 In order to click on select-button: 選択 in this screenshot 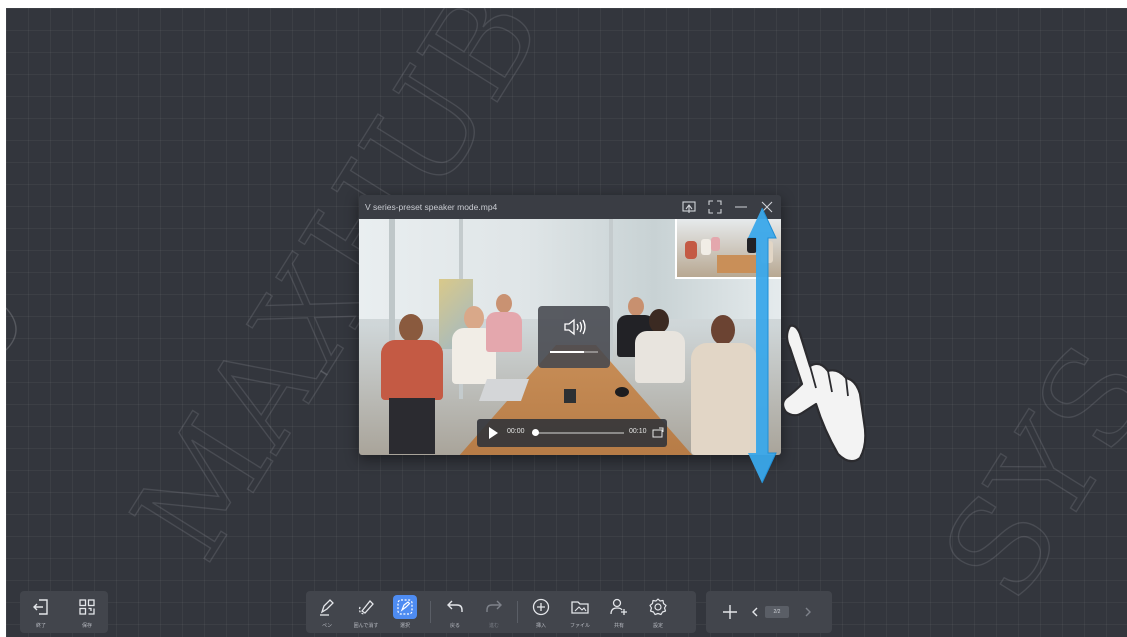, I will do `click(405, 612)`.